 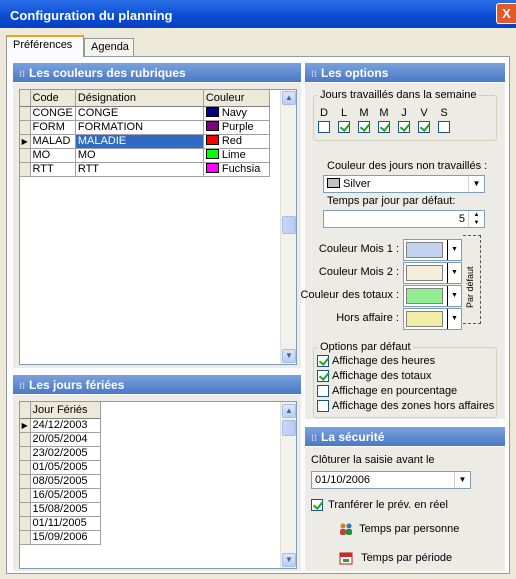 I want to click on cell-designation: FORMATION, so click(x=139, y=127).